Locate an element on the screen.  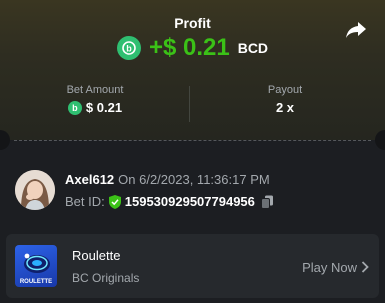
bet-date: On 6/2/2023, 11:36:17 PM is located at coordinates (194, 179).